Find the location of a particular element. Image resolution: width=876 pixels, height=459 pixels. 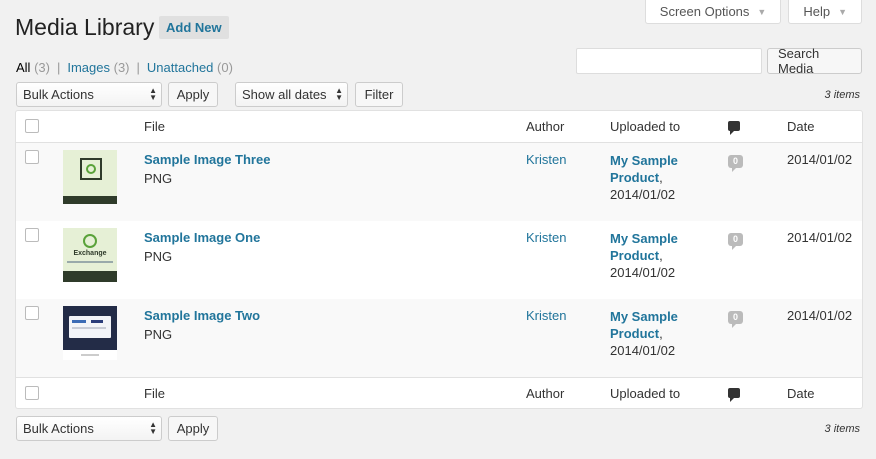

dates-select: Show all dates ▲ ▼ is located at coordinates (291, 94).